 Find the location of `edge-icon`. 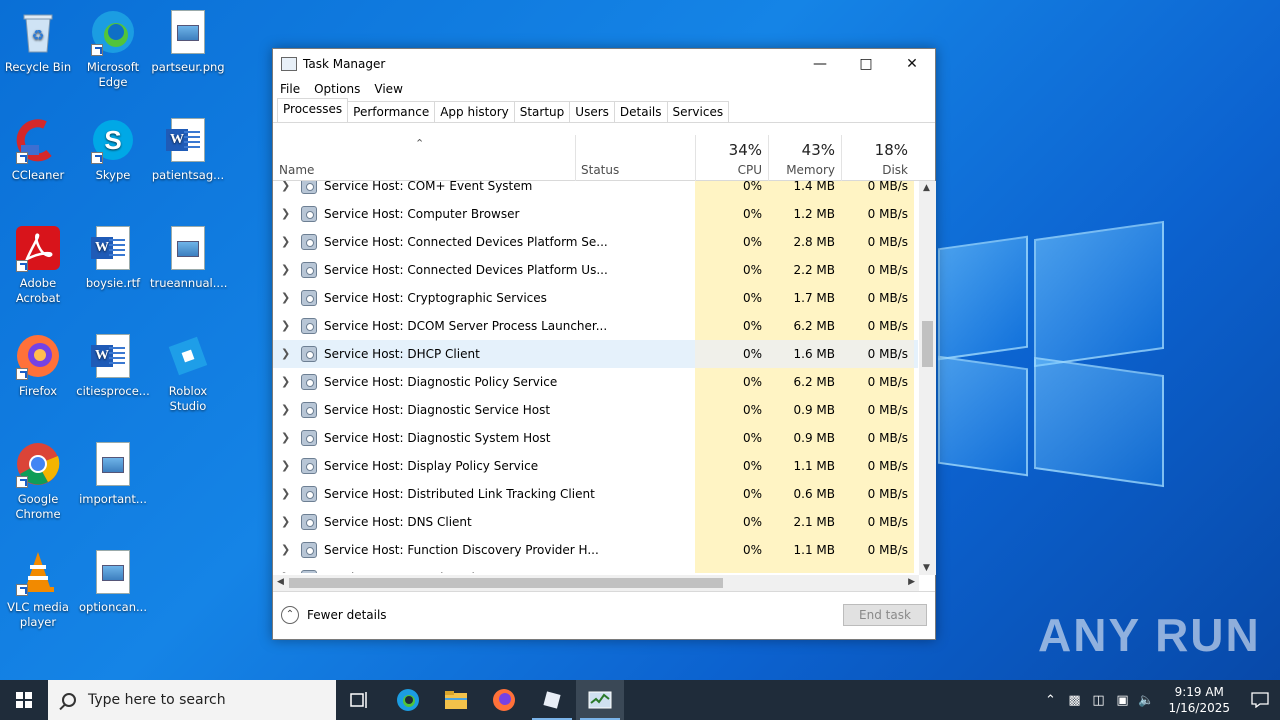

edge-icon is located at coordinates (408, 700).